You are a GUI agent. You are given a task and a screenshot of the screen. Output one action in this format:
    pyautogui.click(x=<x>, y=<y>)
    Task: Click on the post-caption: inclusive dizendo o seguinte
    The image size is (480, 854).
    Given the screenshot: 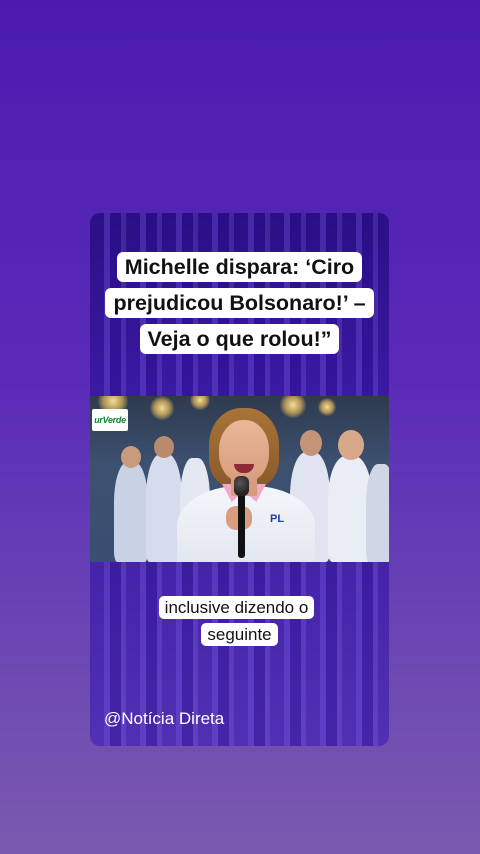 What is the action you would take?
    pyautogui.click(x=236, y=621)
    